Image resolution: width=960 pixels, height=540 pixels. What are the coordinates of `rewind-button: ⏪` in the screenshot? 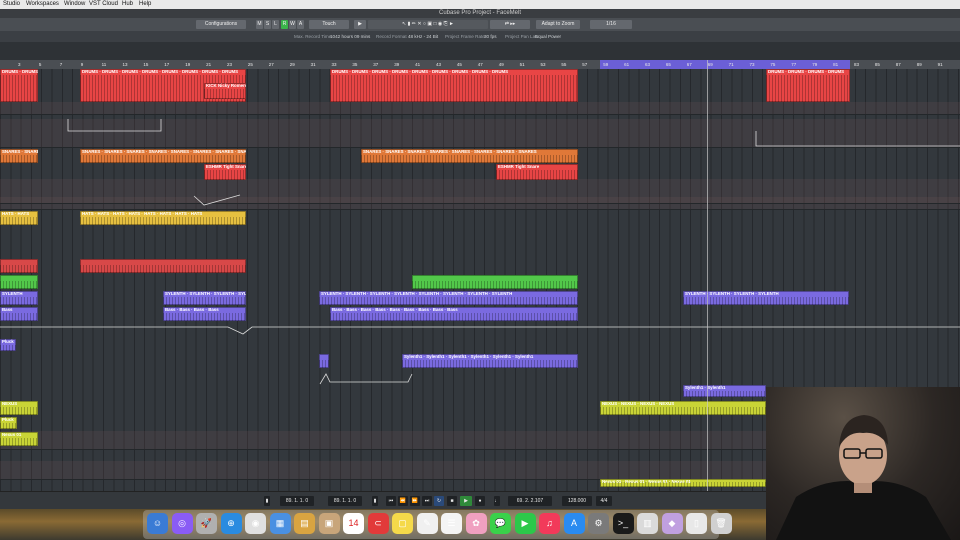 It's located at (403, 501).